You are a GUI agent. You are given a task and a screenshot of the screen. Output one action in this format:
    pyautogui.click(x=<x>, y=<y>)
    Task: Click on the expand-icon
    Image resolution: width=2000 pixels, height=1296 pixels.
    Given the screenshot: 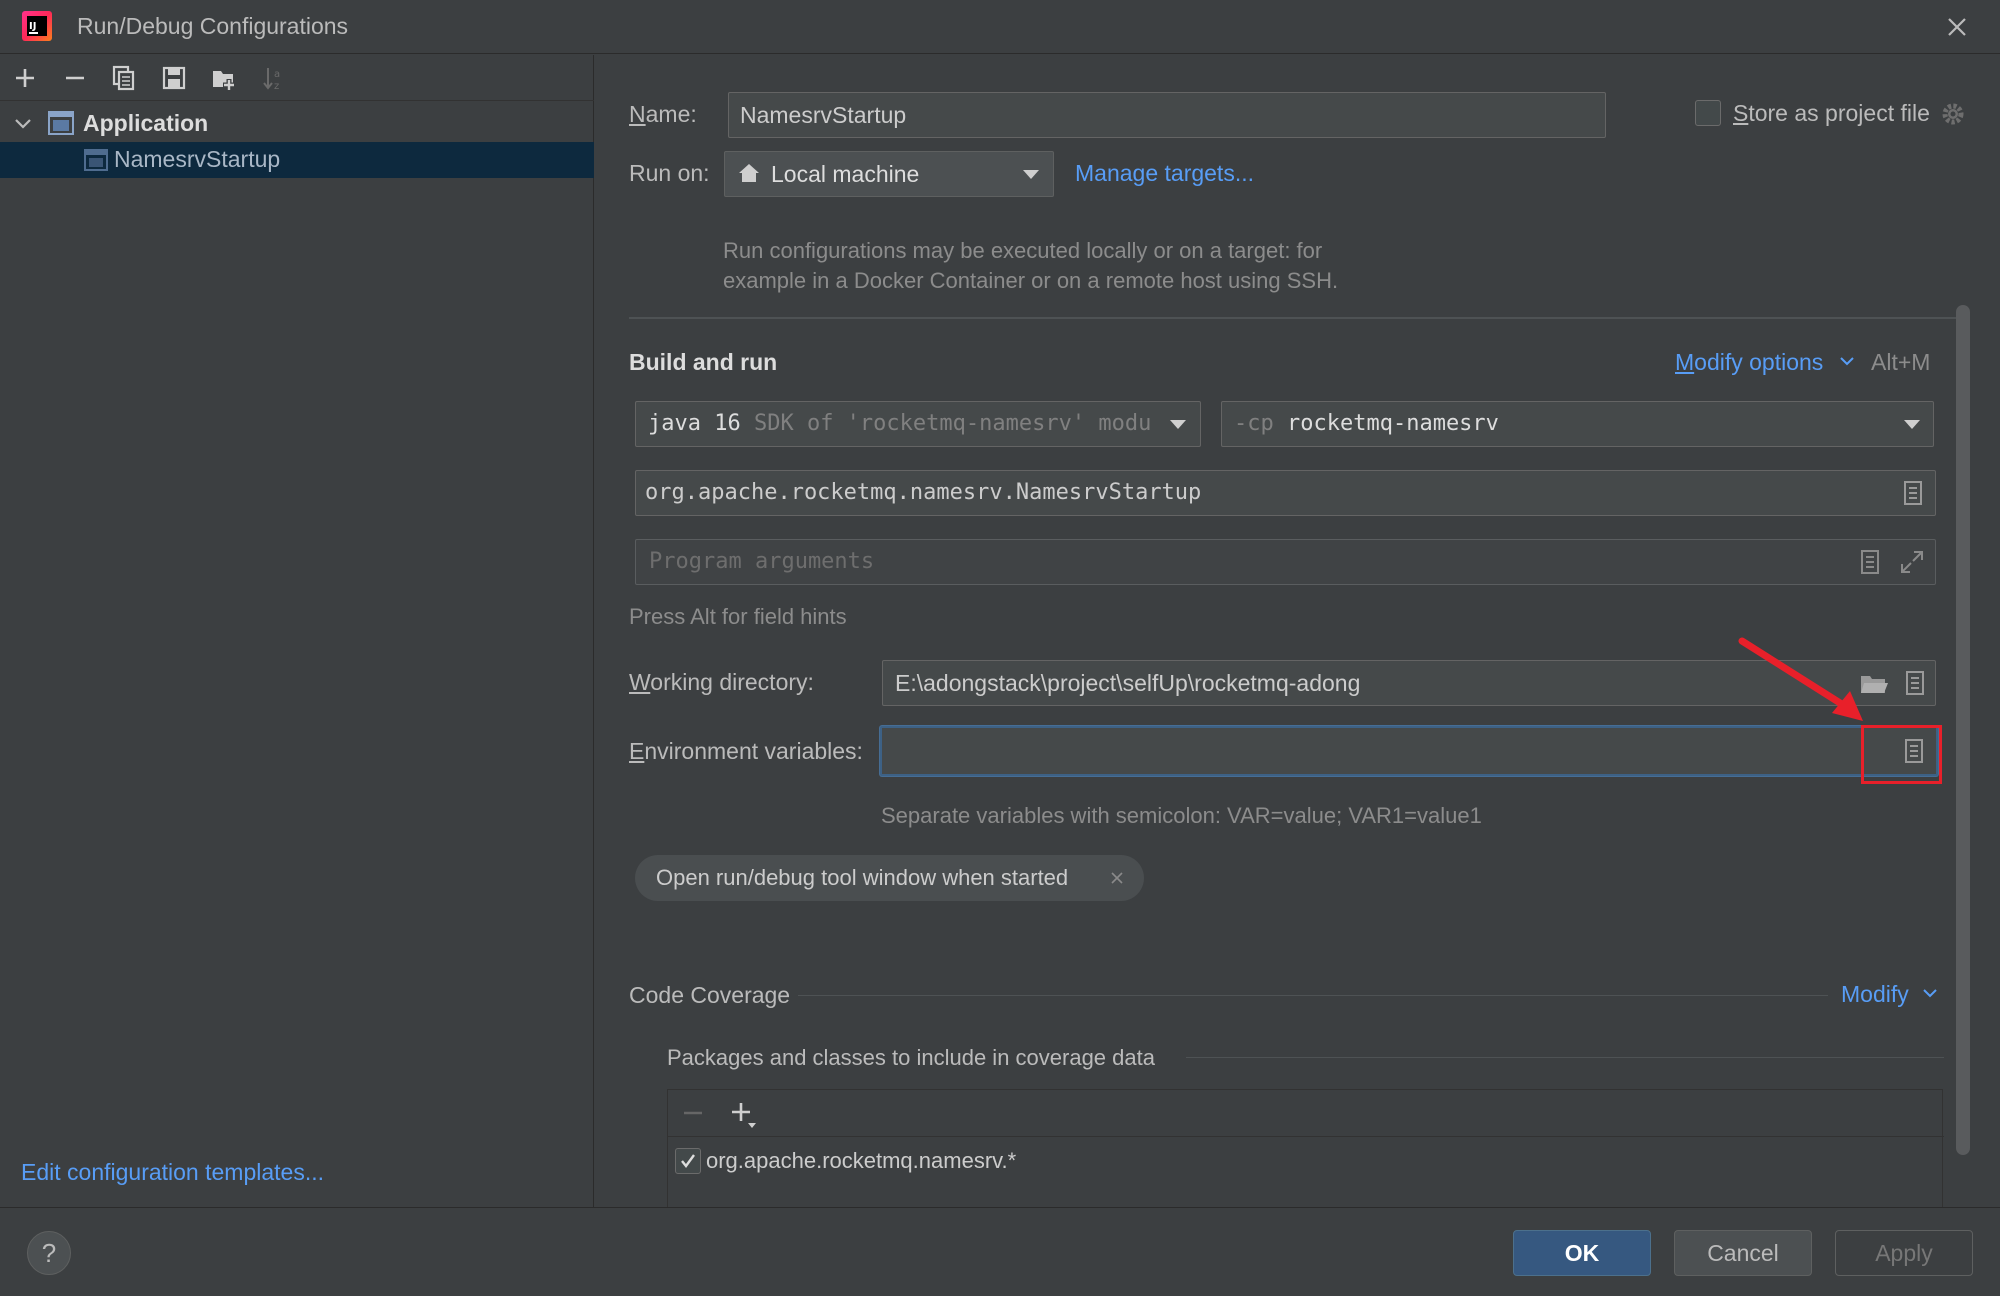 What is the action you would take?
    pyautogui.click(x=1912, y=562)
    